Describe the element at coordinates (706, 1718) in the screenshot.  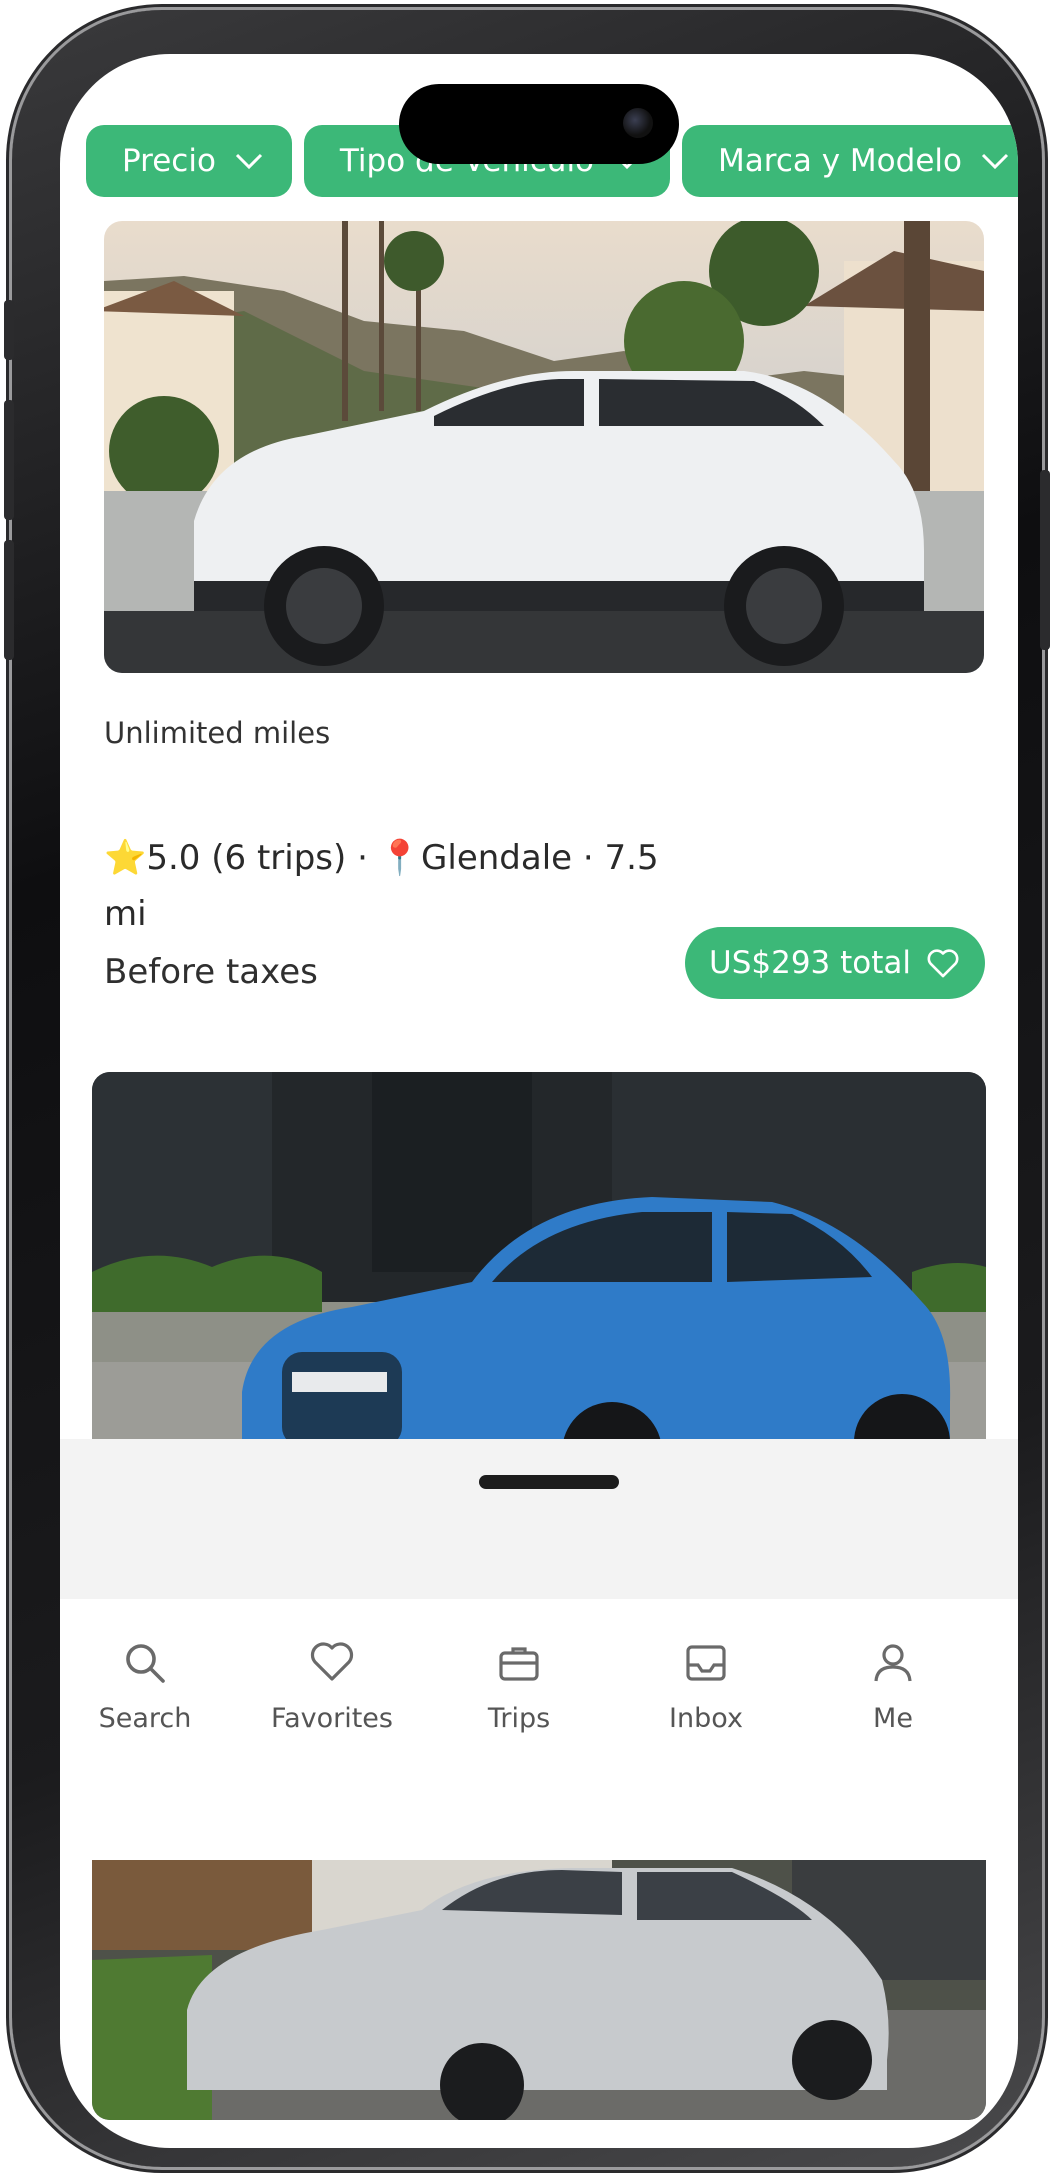
I see `nav-label: Inbox` at that location.